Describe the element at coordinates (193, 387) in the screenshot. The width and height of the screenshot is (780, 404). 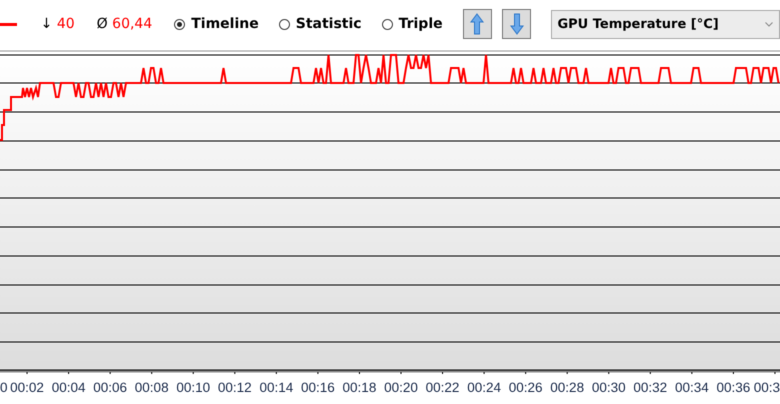
I see `axis-label: 00:10` at that location.